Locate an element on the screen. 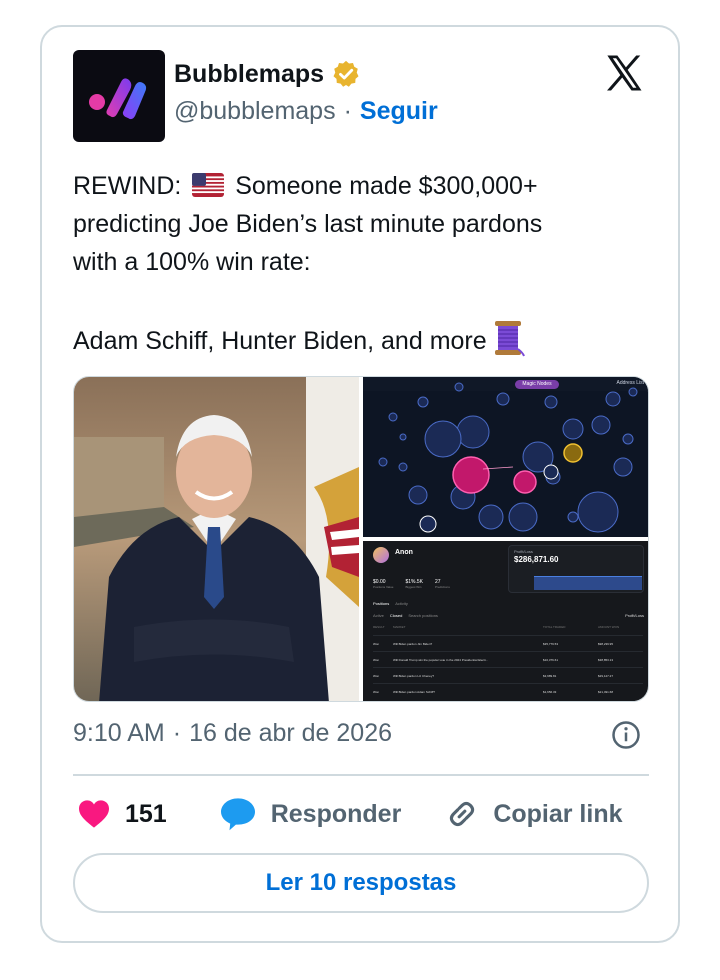 The image size is (720, 980). tweet-line4: Adam Schiff, Hunter Biden, and more is located at coordinates (280, 341).